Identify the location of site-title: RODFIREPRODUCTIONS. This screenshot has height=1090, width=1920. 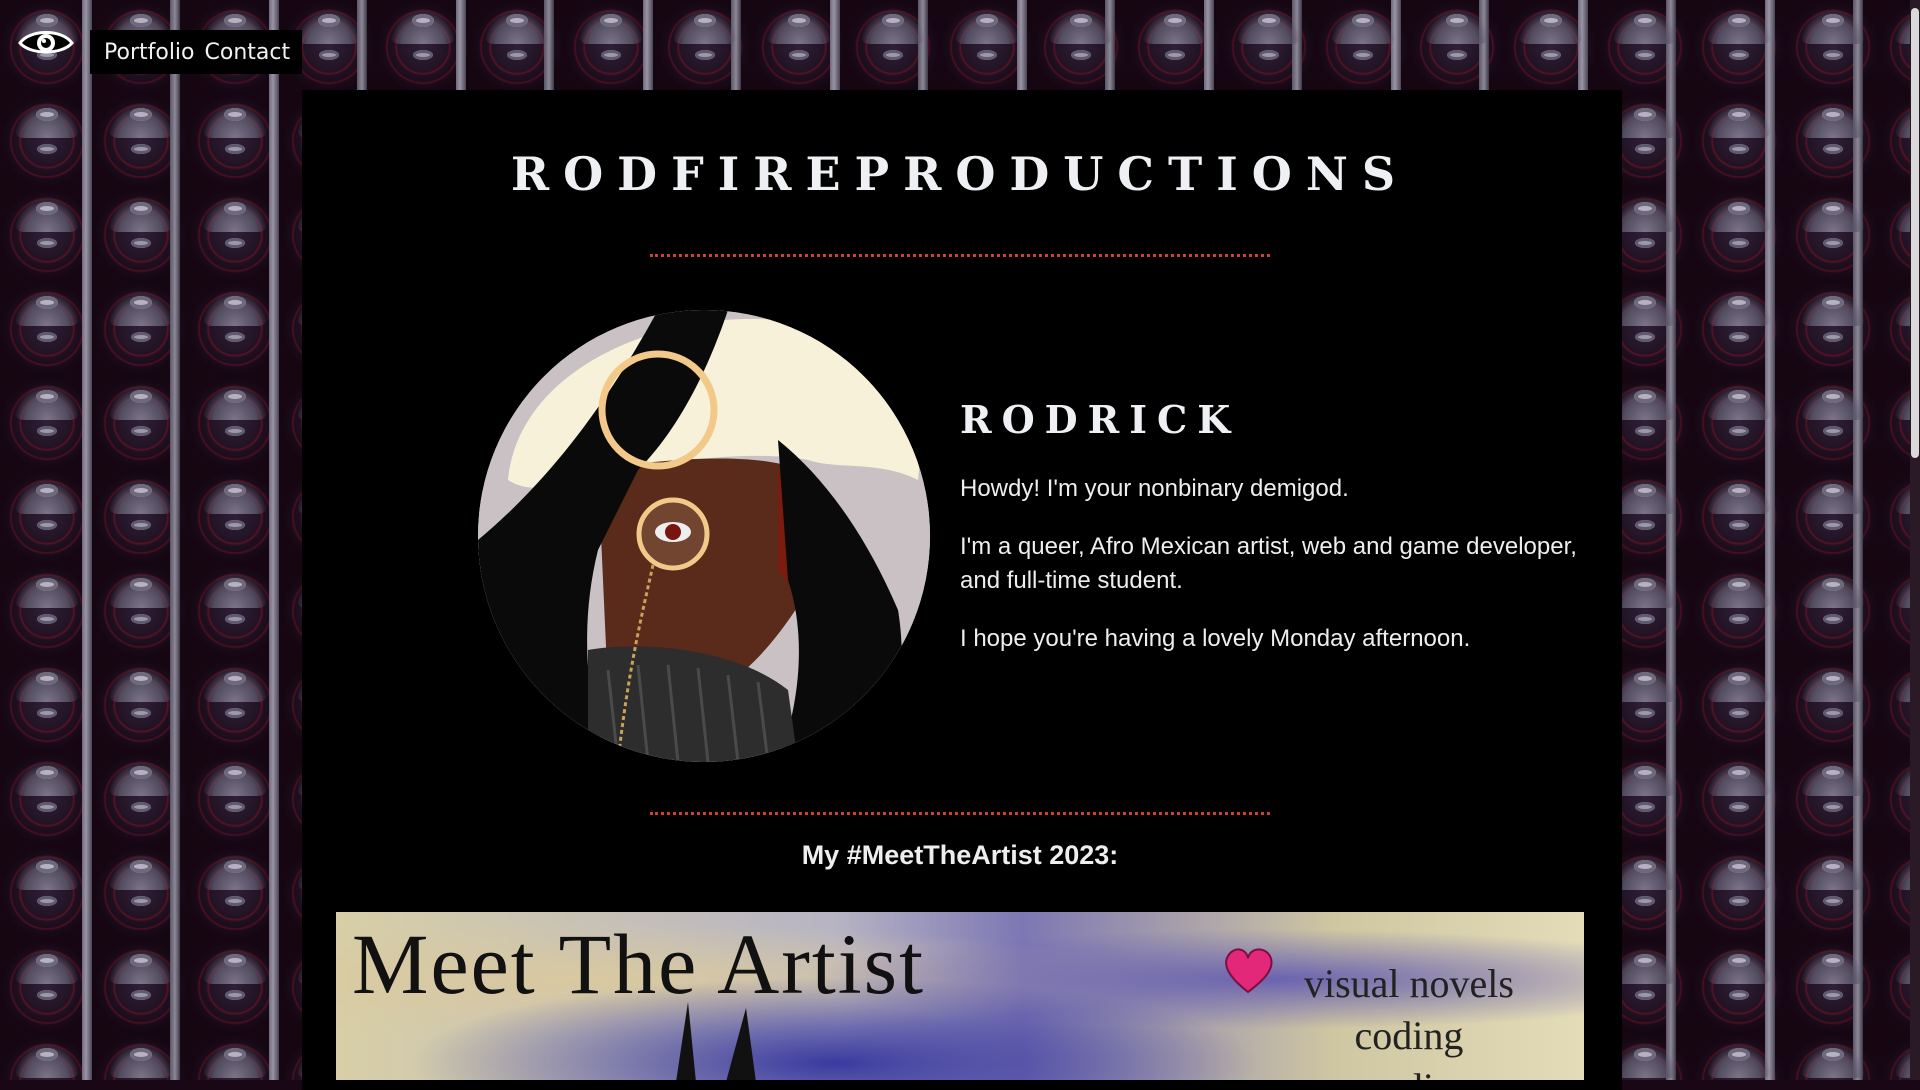
(960, 167).